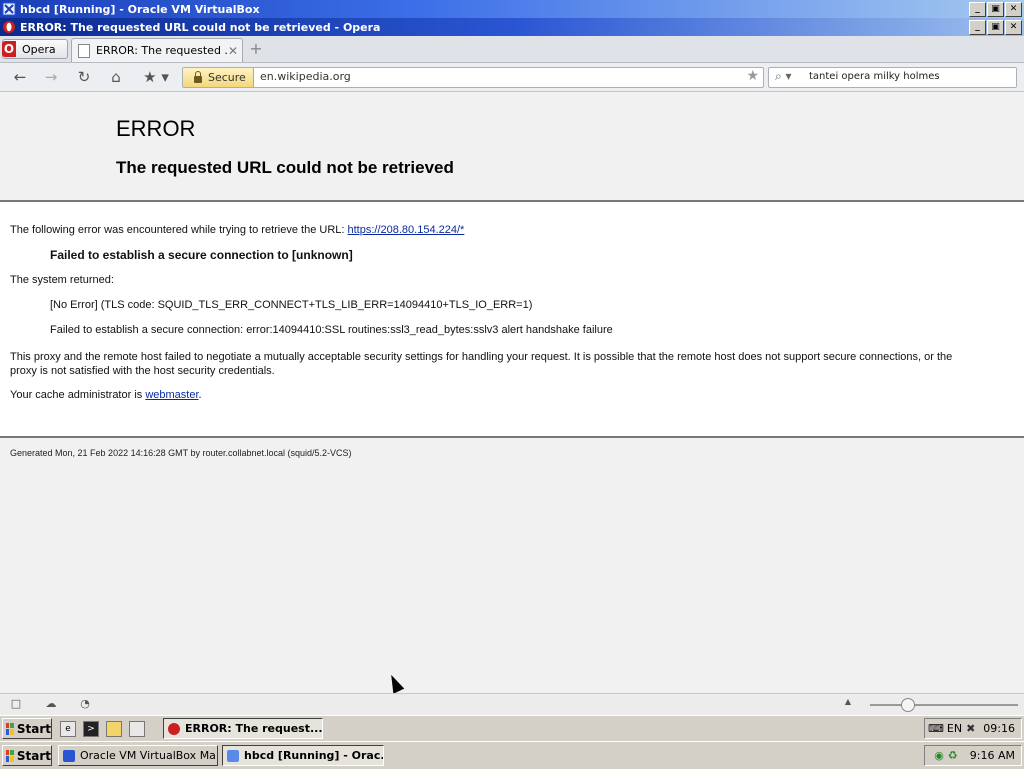 This screenshot has height=769, width=1024. I want to click on browser-maximize-button: ▣, so click(995, 27).